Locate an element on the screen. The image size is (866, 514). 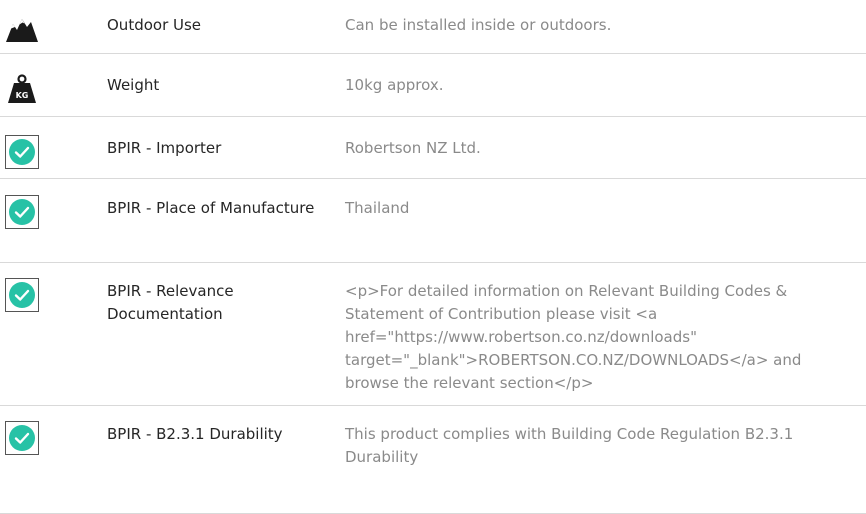
spec-value: Can be installed inside or outdoors. is located at coordinates (478, 25).